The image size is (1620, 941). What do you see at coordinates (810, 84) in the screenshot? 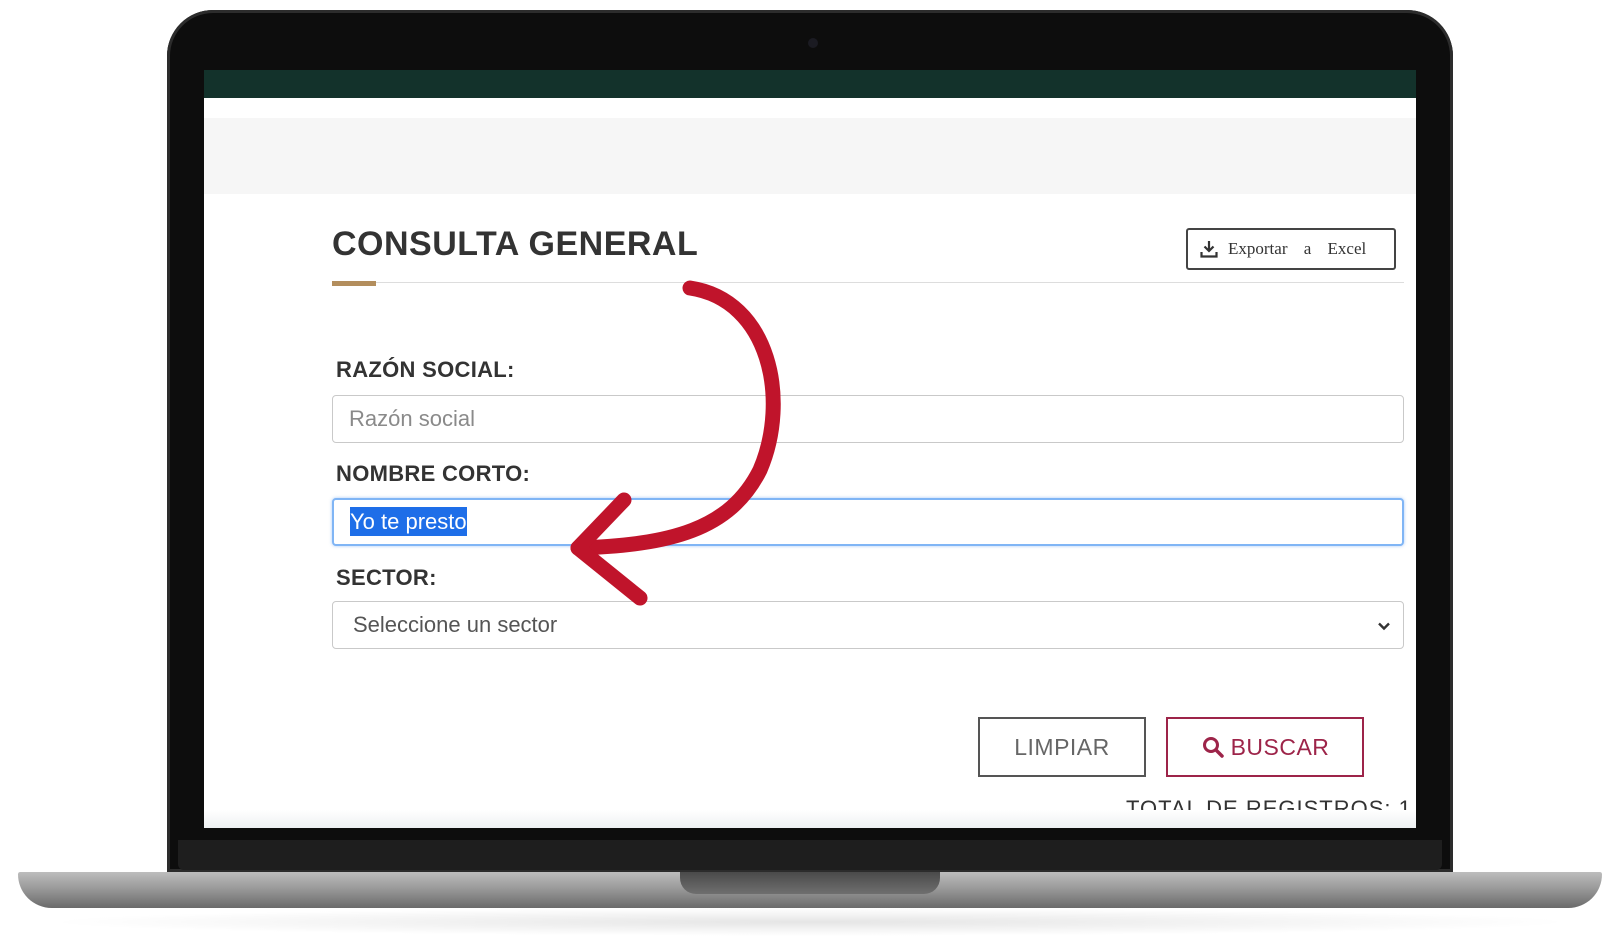
I see `header-bar` at bounding box center [810, 84].